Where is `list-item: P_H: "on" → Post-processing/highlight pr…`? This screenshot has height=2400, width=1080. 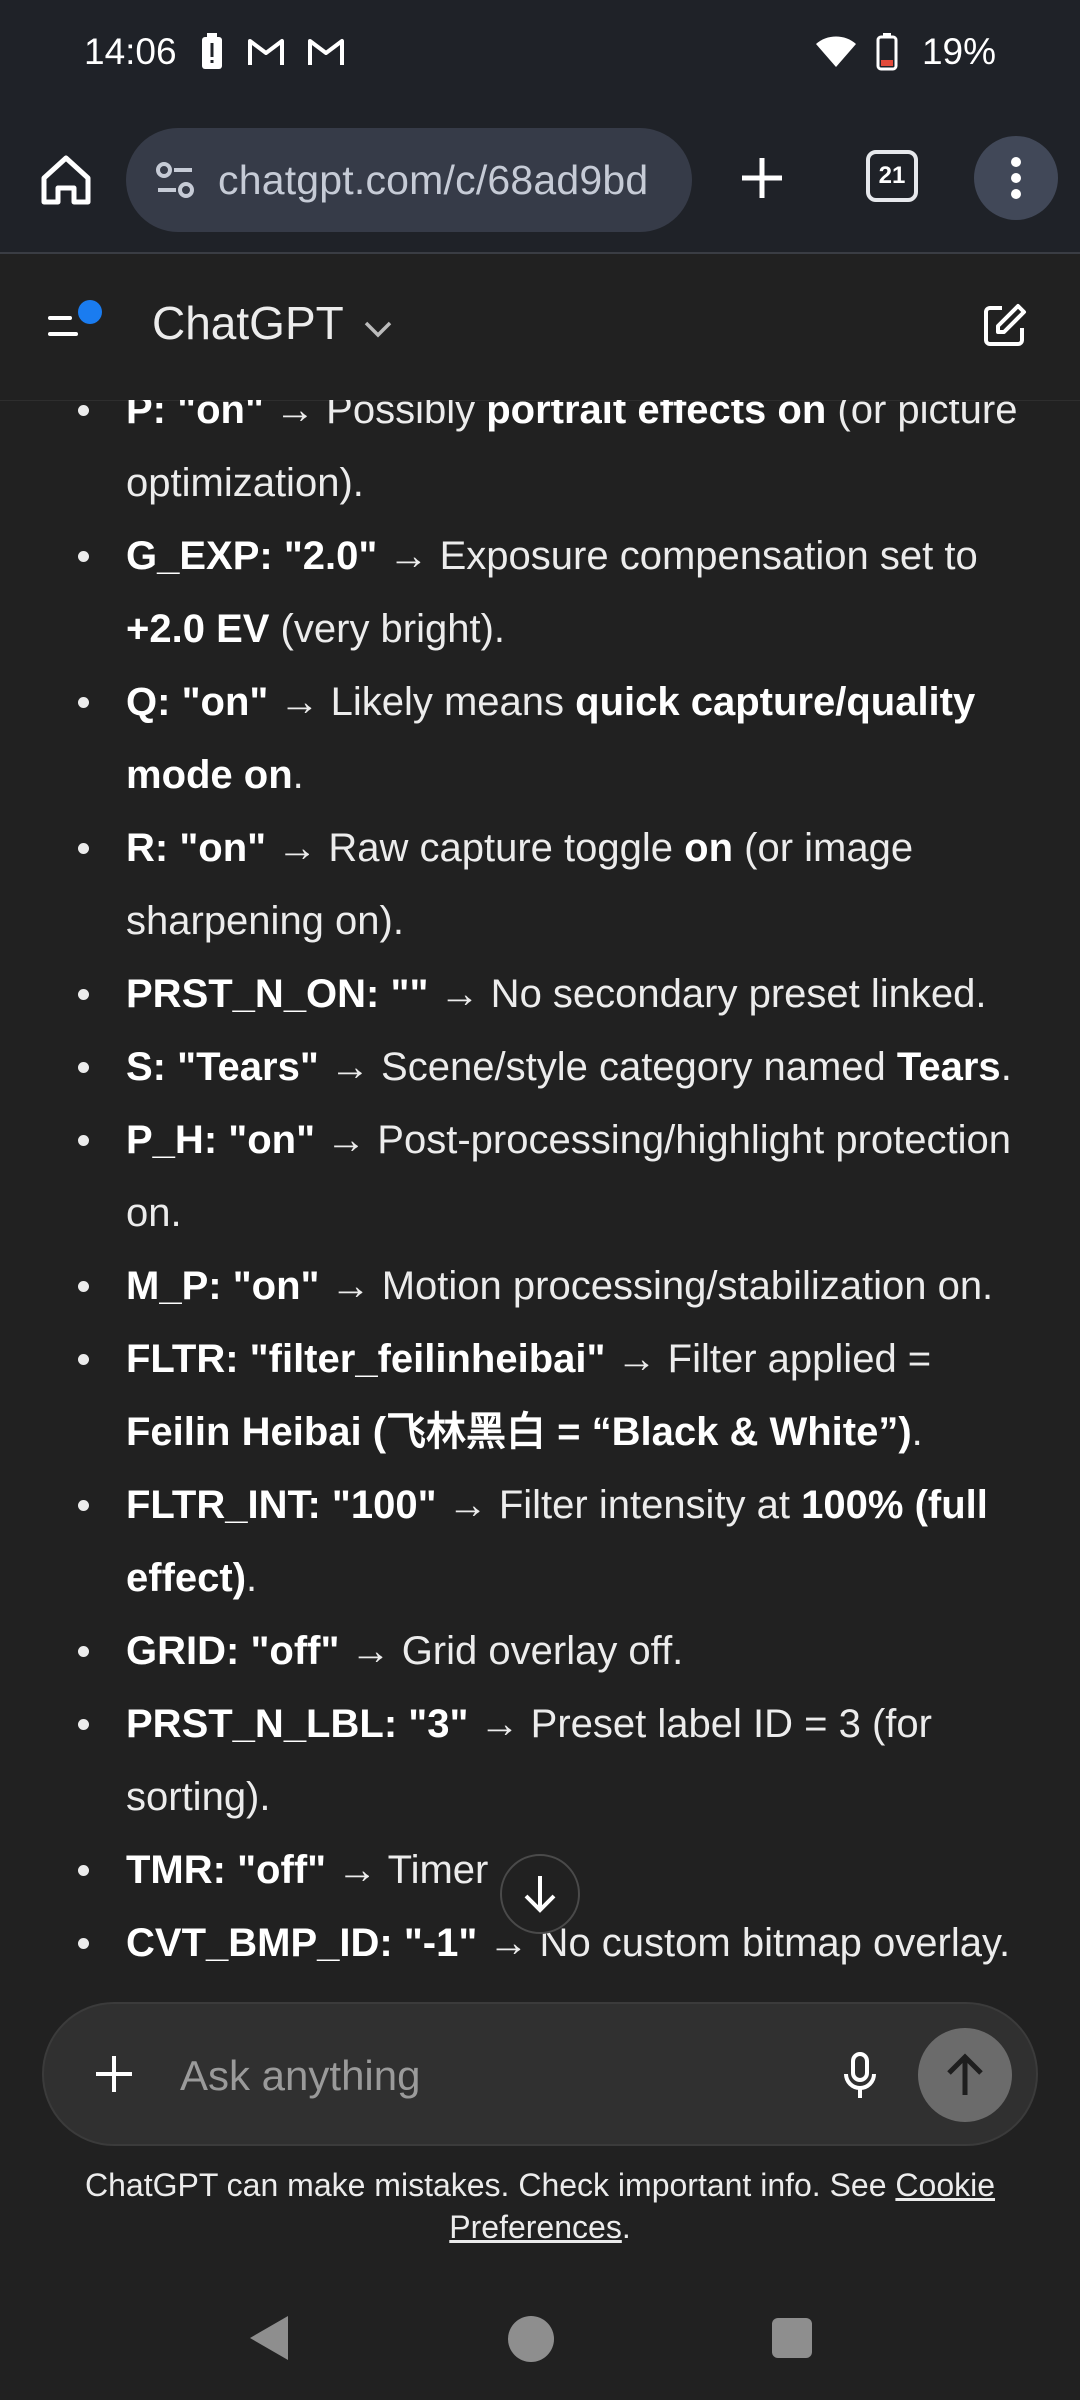
list-item: P_H: "on" → Post-processing/highlight pr… is located at coordinates (540, 1177).